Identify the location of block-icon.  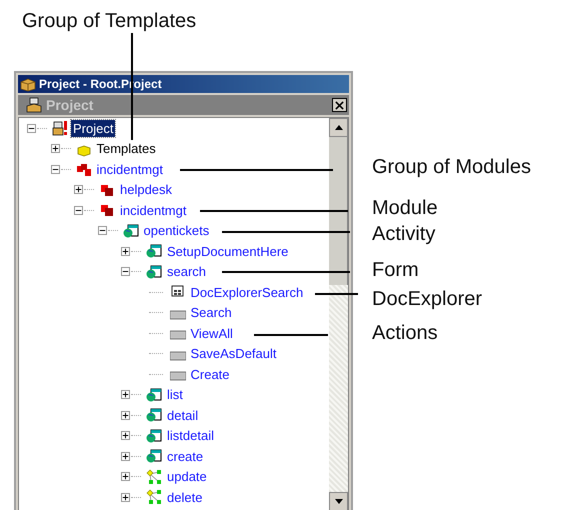
(107, 210).